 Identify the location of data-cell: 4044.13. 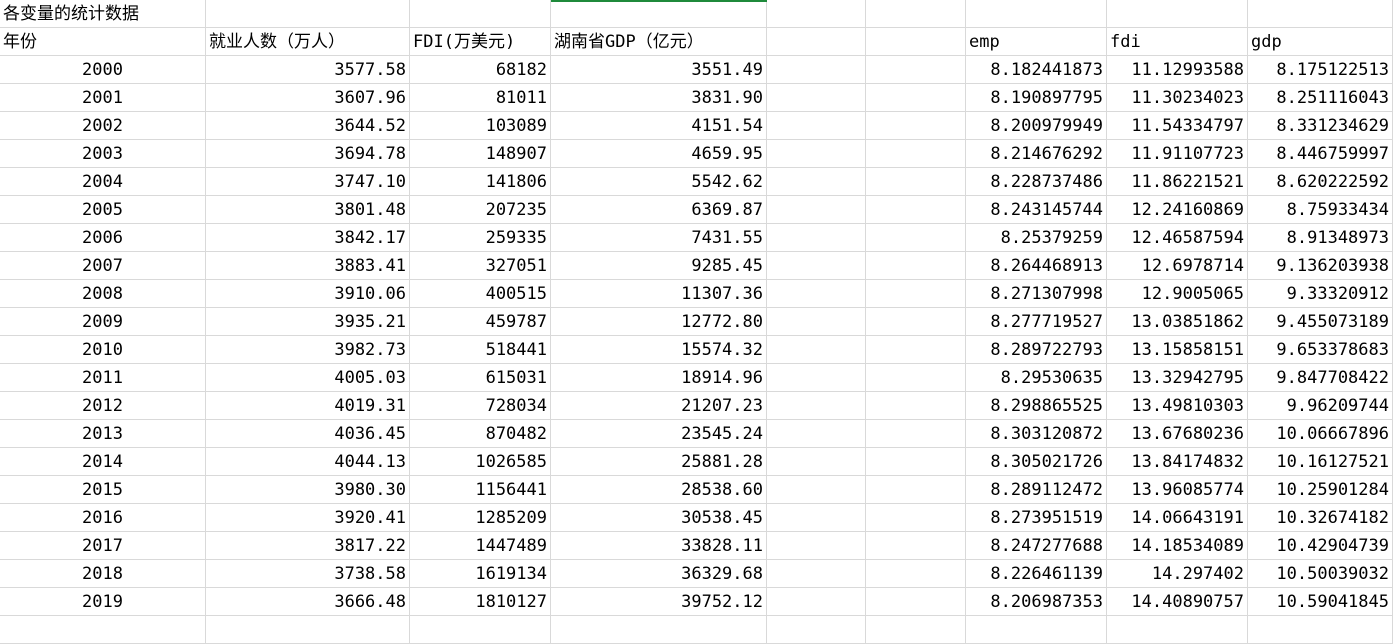
(308, 462).